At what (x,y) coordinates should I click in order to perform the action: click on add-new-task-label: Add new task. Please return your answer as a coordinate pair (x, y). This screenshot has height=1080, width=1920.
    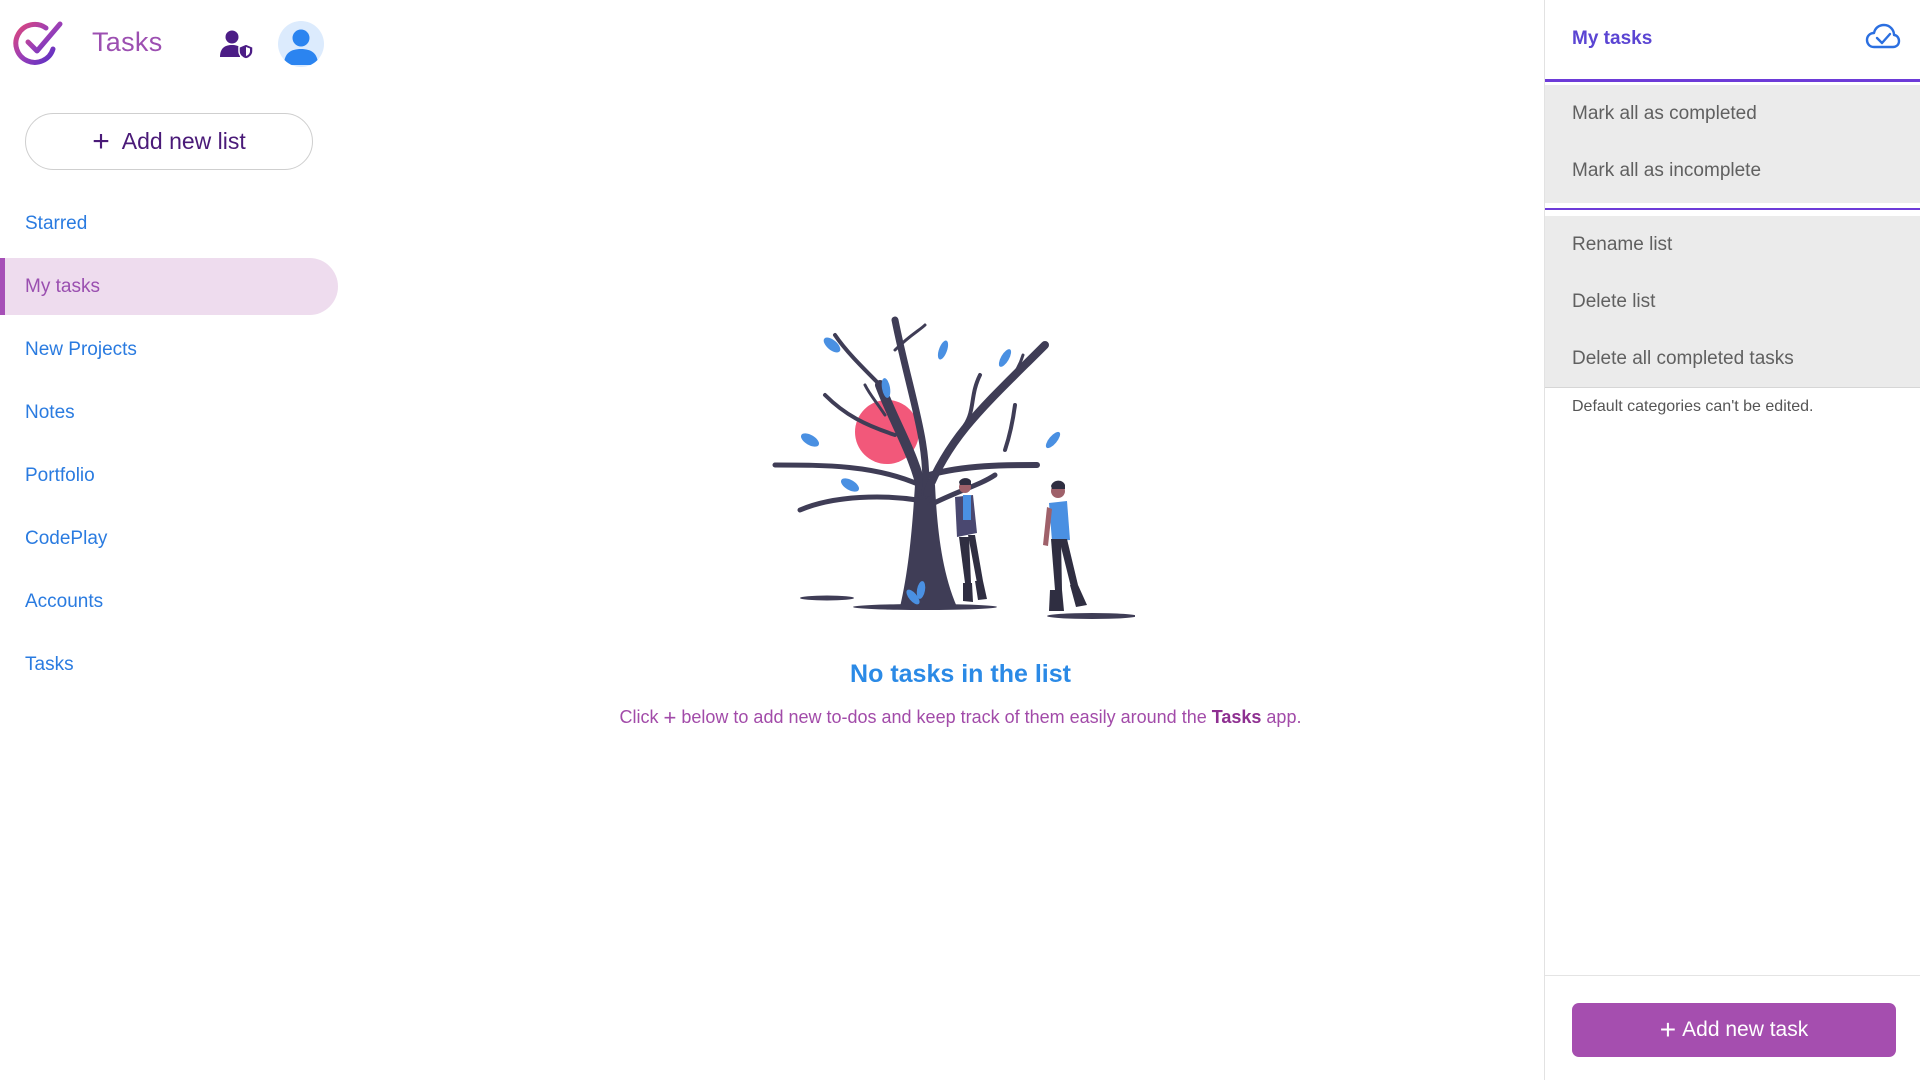
    Looking at the image, I should click on (1745, 1029).